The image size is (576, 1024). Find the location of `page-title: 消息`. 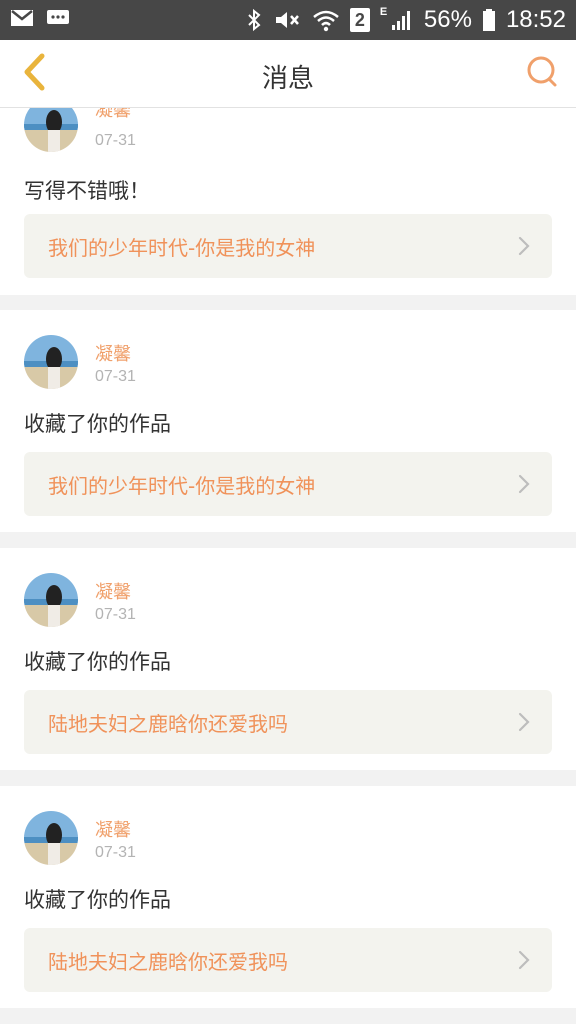

page-title: 消息 is located at coordinates (287, 79).